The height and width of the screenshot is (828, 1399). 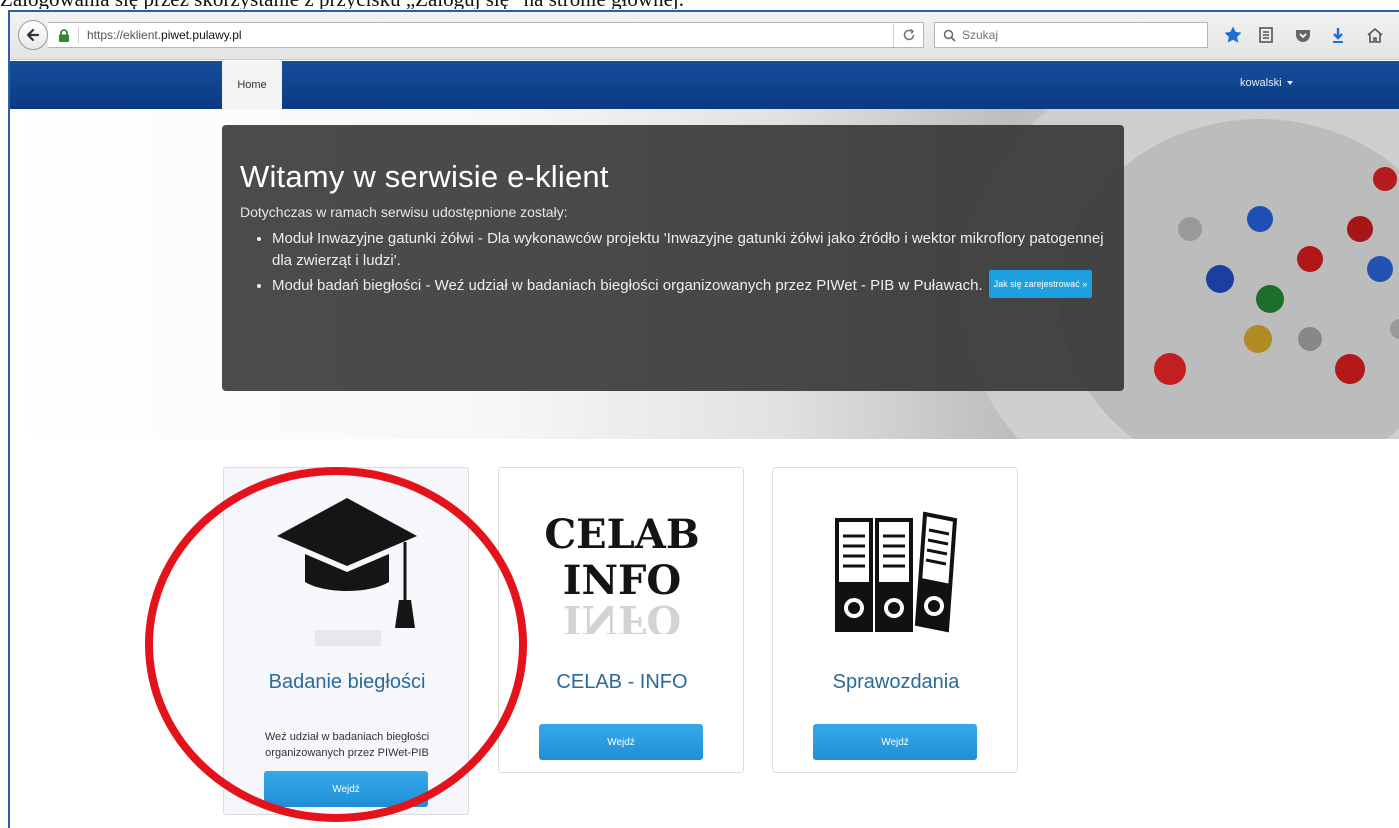 I want to click on card-celab-info: CELAB INFO INFO CELAB - INFO Wejdź, so click(x=621, y=620).